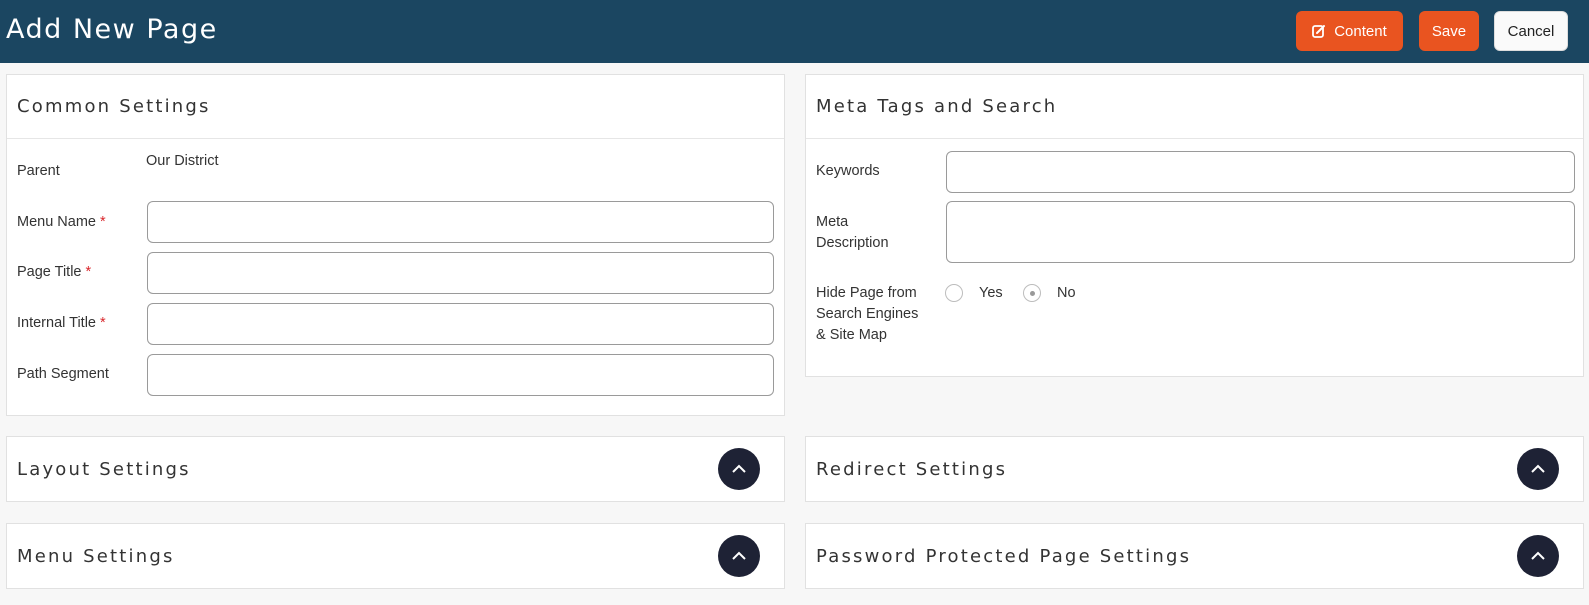 The width and height of the screenshot is (1589, 605). What do you see at coordinates (1194, 469) in the screenshot?
I see `redirect-settings-panel: Redirect Settings` at bounding box center [1194, 469].